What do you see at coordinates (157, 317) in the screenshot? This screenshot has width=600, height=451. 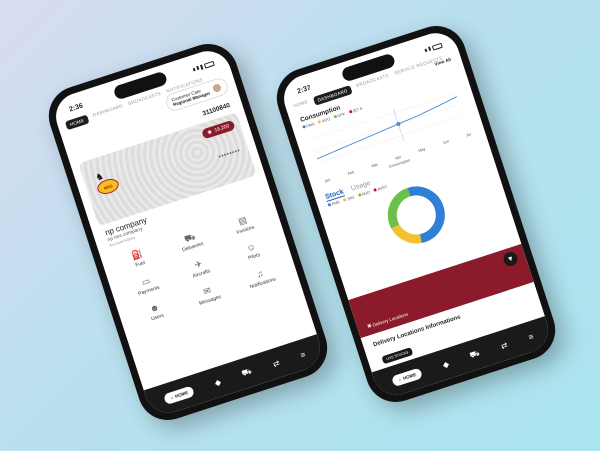 I see `menu-label: Users` at bounding box center [157, 317].